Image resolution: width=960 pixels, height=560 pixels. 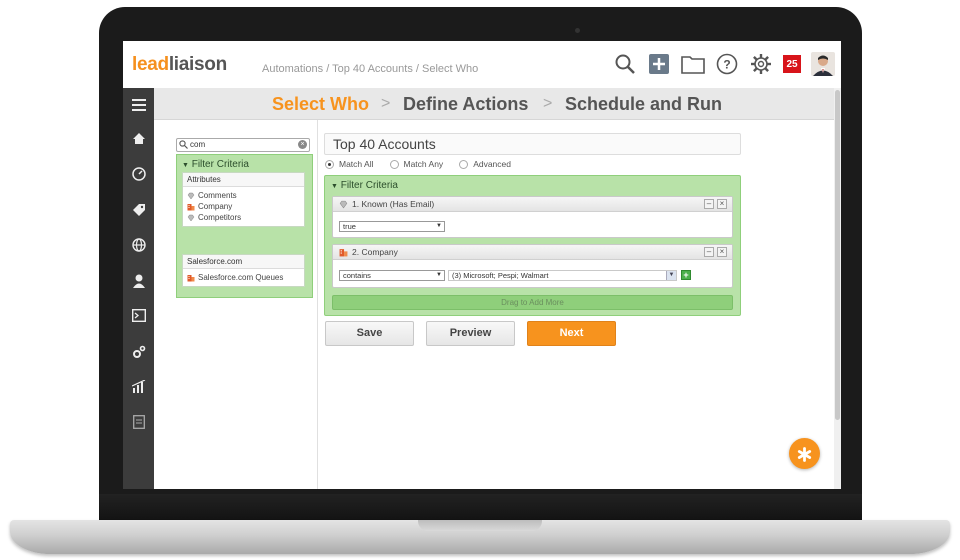 I want to click on sidebar, so click(x=138, y=288).